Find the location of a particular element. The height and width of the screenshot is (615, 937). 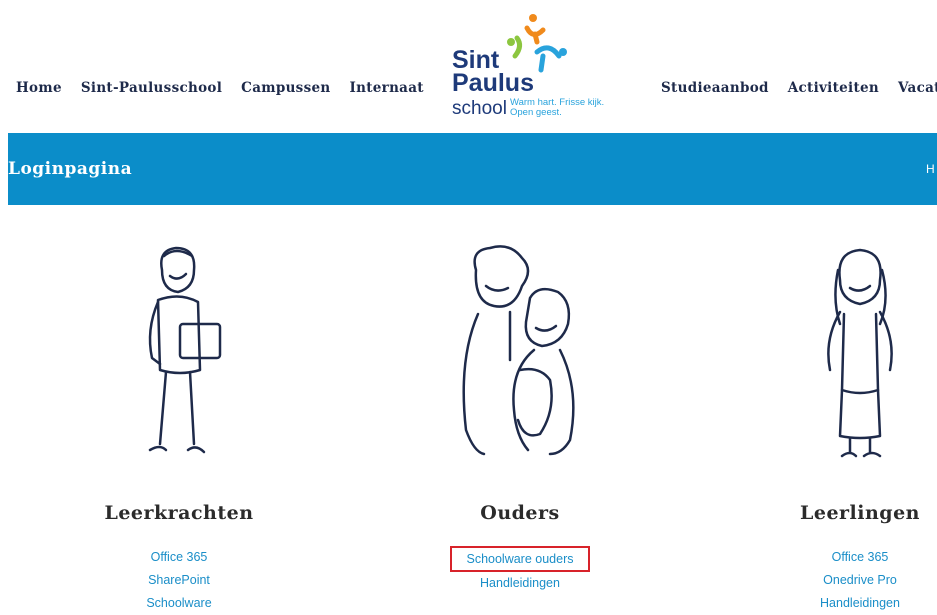

link-schoolware-ouders: Schoolware ouders is located at coordinates (520, 559).